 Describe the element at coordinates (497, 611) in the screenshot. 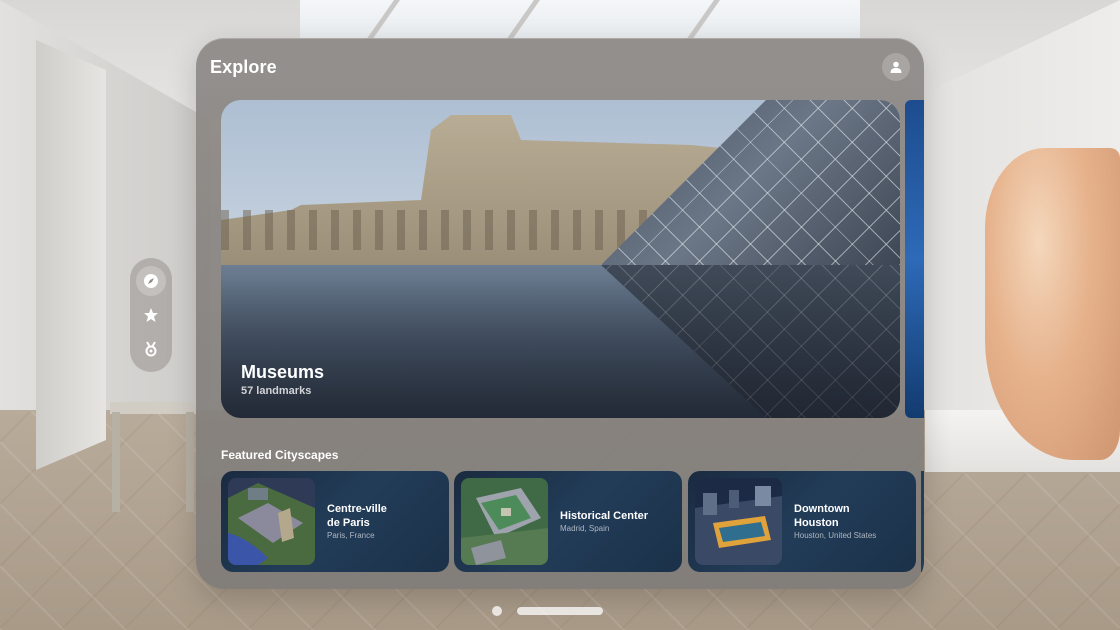

I see `window-close-dot` at that location.